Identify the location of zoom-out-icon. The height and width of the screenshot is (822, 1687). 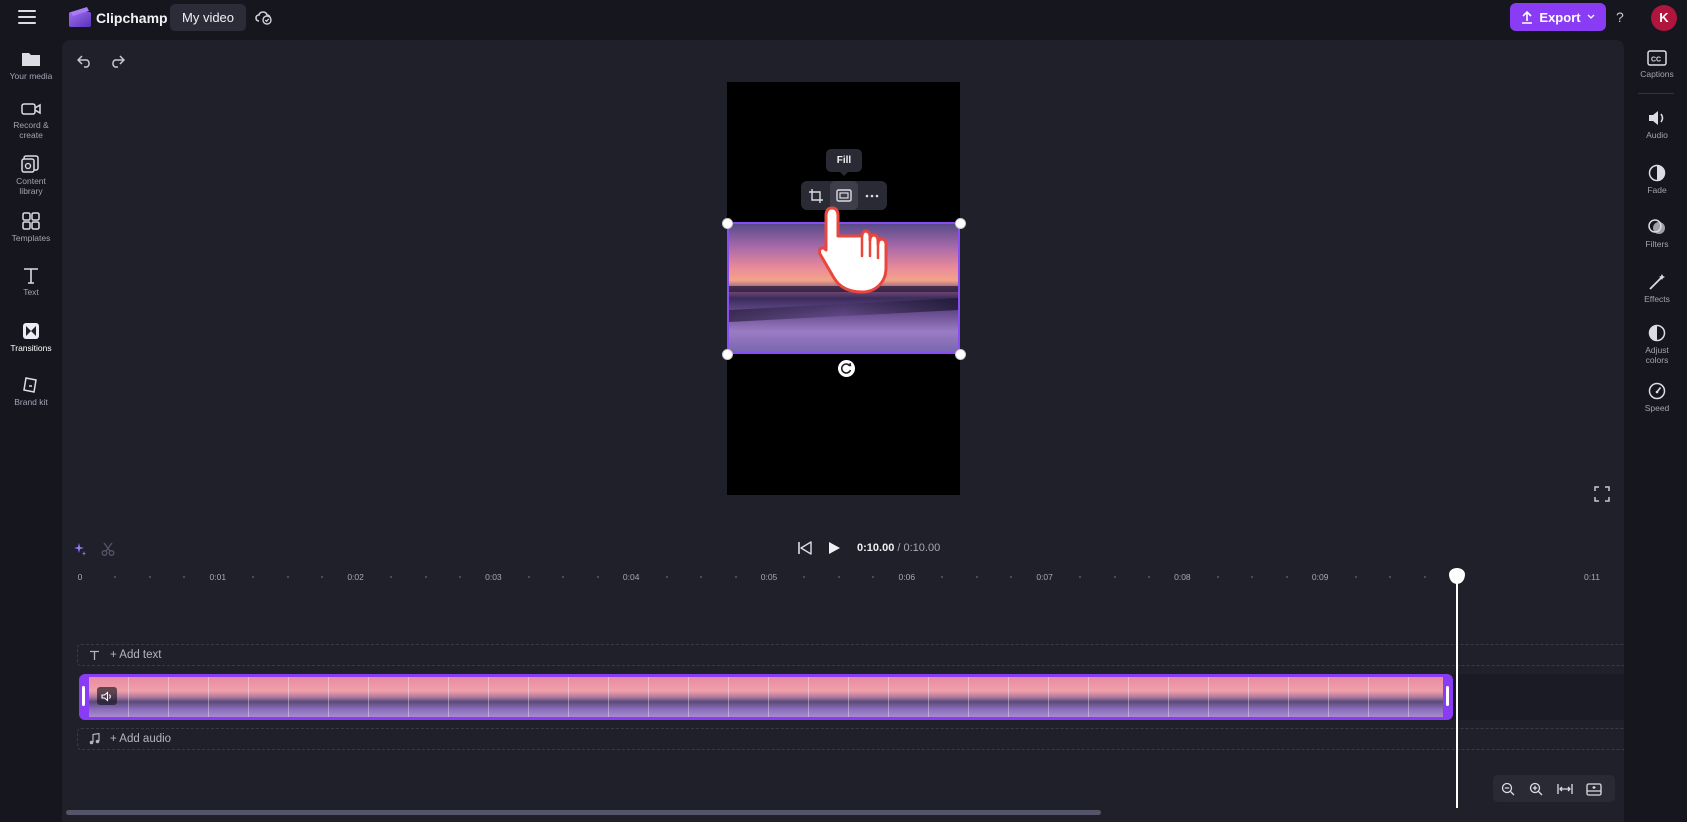
(1508, 789).